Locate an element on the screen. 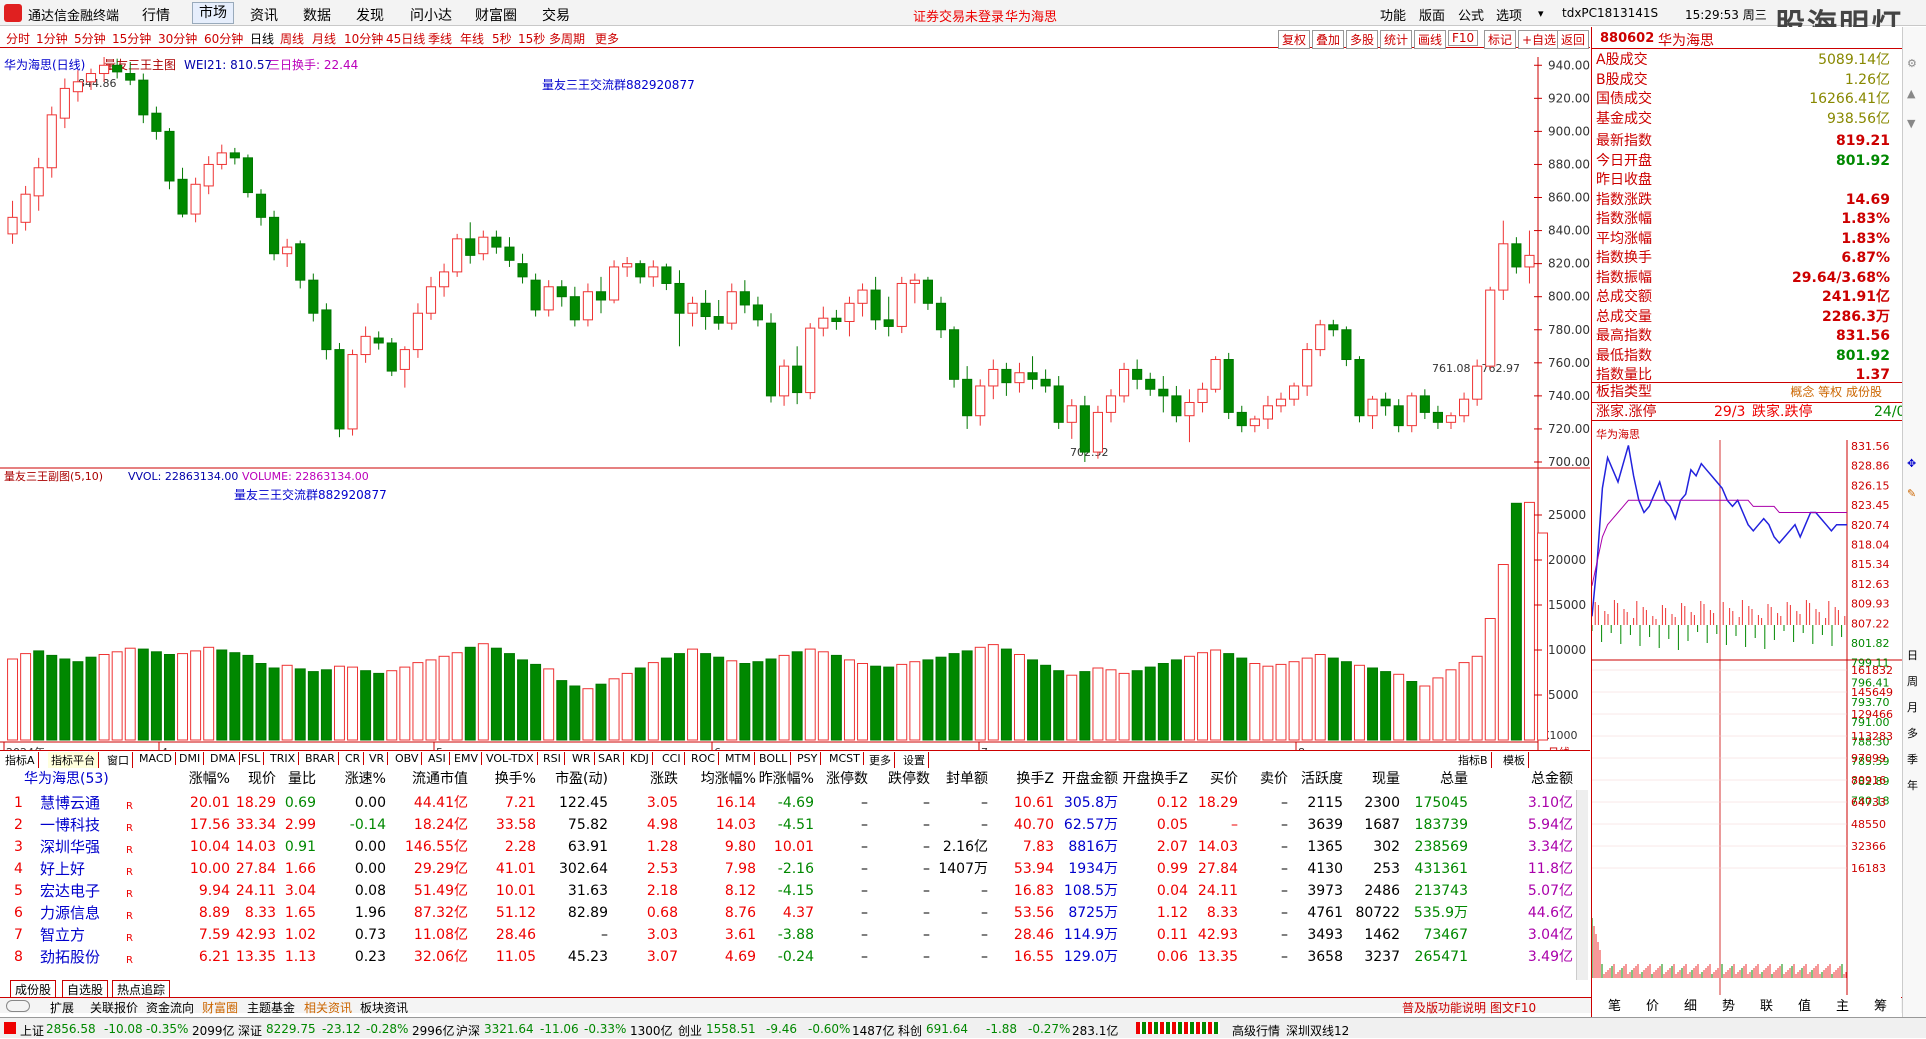 Image resolution: width=1926 pixels, height=1039 pixels. tab-indicator-b: 指标B is located at coordinates (1473, 760).